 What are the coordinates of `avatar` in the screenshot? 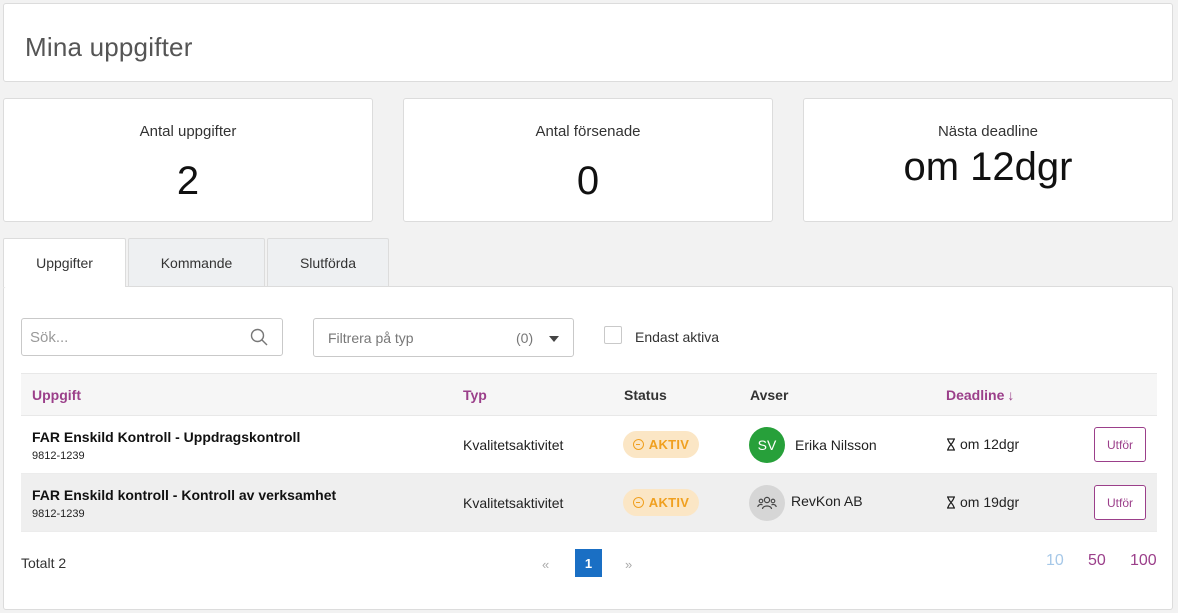 It's located at (767, 503).